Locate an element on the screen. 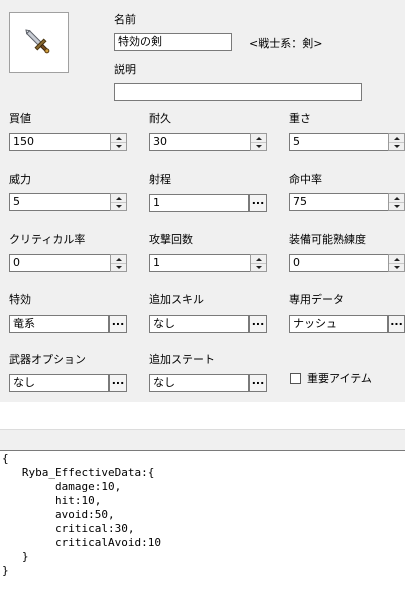 The image size is (405, 599). exclusive-data-input: ナッシュ is located at coordinates (338, 324).